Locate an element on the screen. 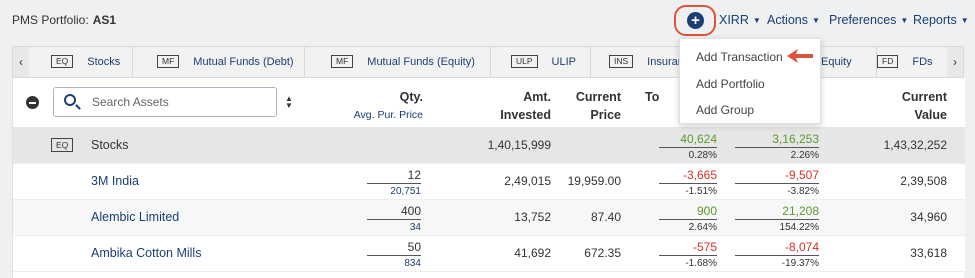 The height and width of the screenshot is (278, 975). tab-badge: MF is located at coordinates (168, 61).